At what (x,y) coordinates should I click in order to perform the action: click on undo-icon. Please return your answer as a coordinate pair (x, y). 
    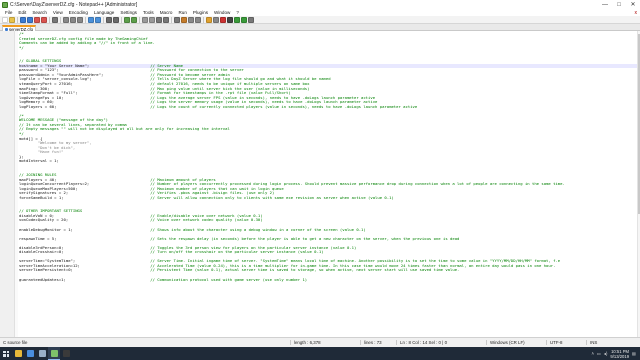
    Looking at the image, I should click on (91, 19).